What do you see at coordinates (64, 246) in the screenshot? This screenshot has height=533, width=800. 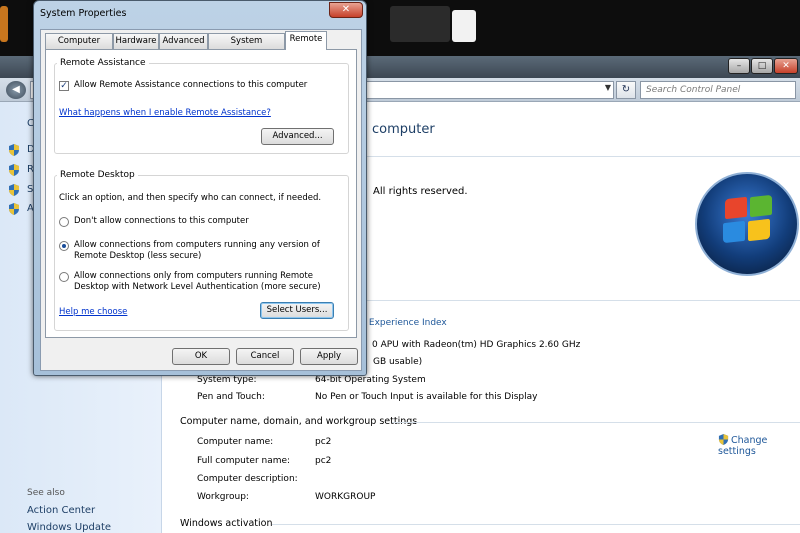 I see `allow-any-version-radio` at bounding box center [64, 246].